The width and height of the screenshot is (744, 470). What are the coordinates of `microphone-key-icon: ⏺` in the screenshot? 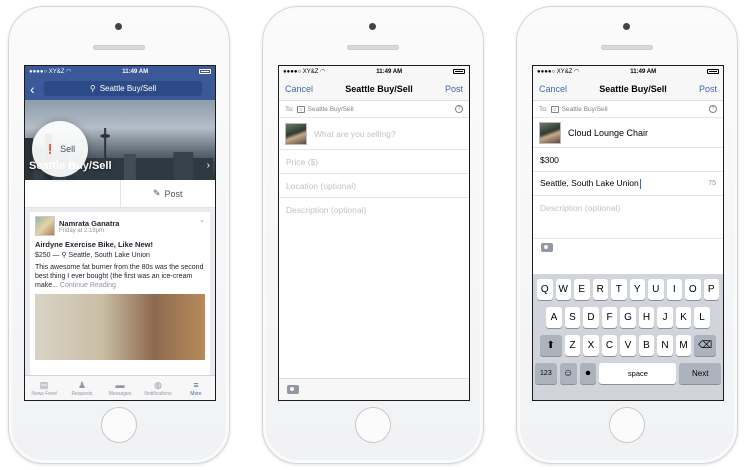 It's located at (588, 373).